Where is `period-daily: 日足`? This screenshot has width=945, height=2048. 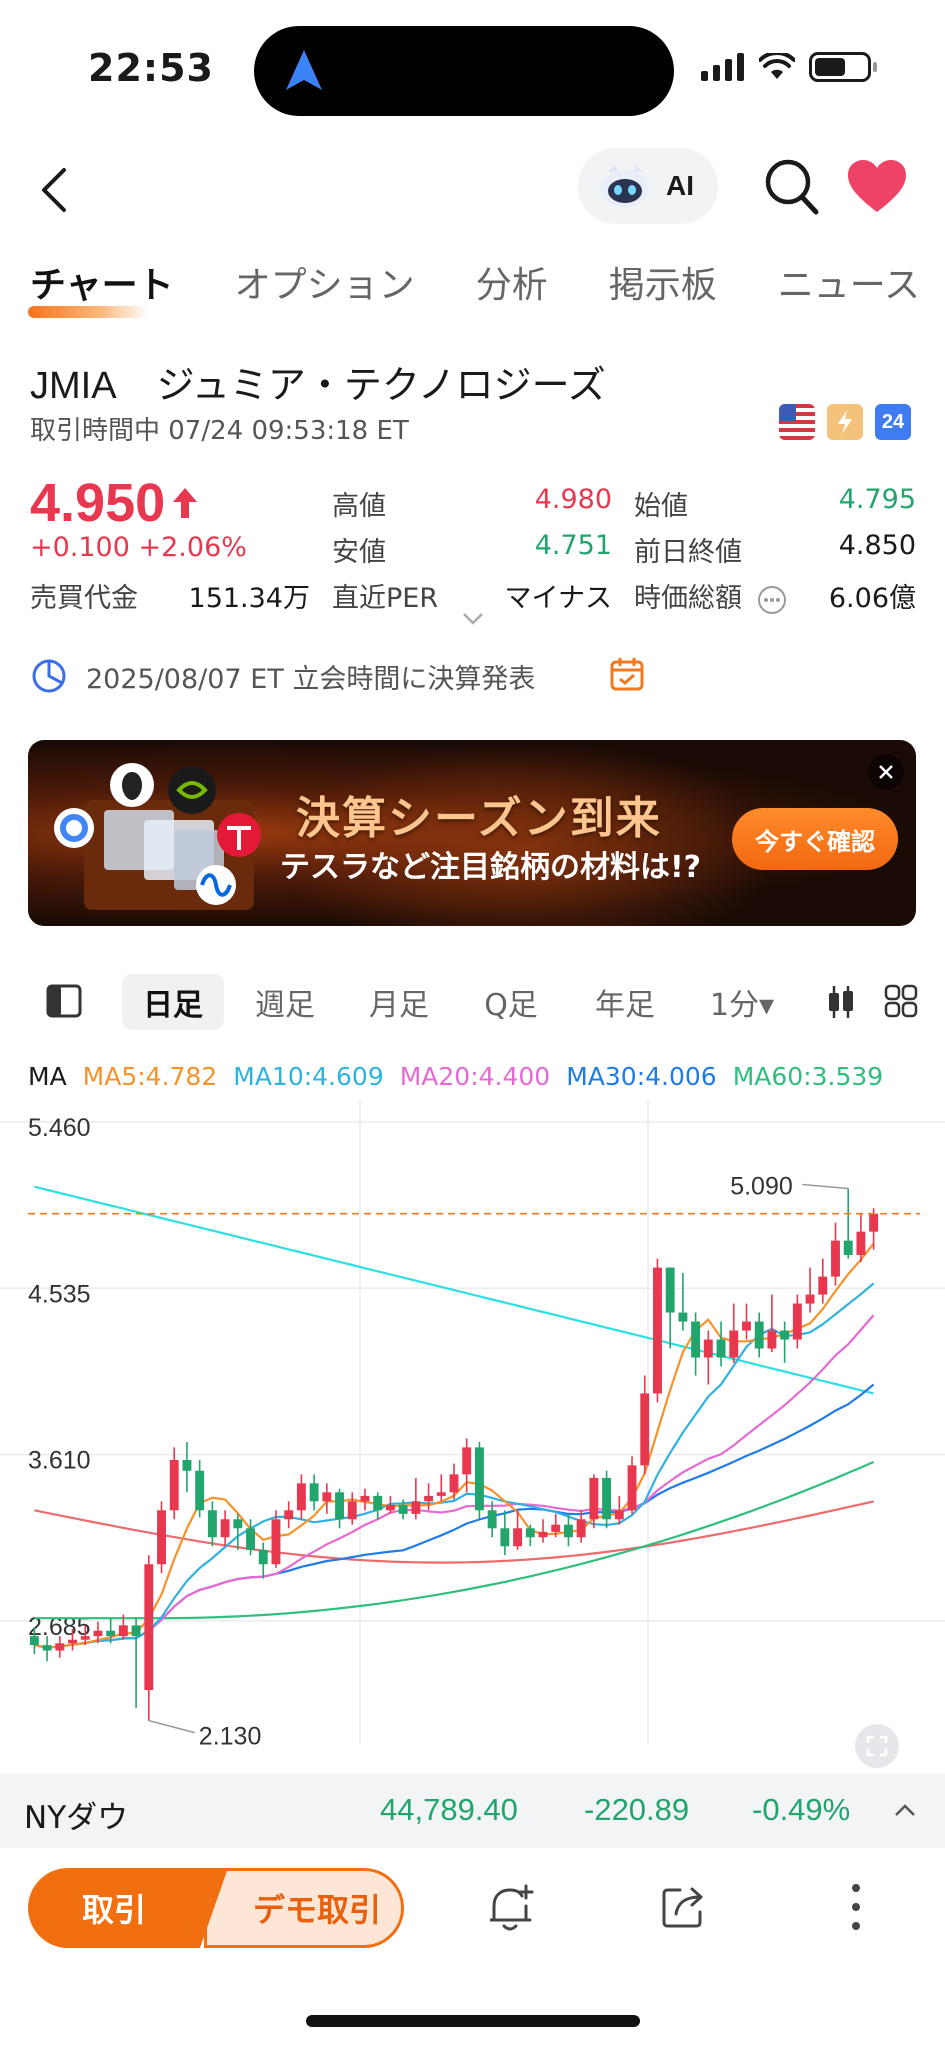
period-daily: 日足 is located at coordinates (173, 1002).